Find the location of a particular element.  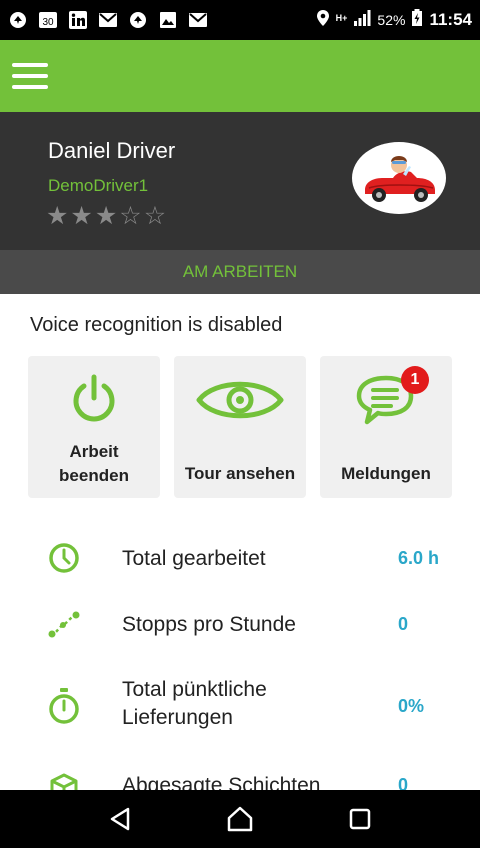

end-work-button: Arbeit beenden is located at coordinates (94, 427).